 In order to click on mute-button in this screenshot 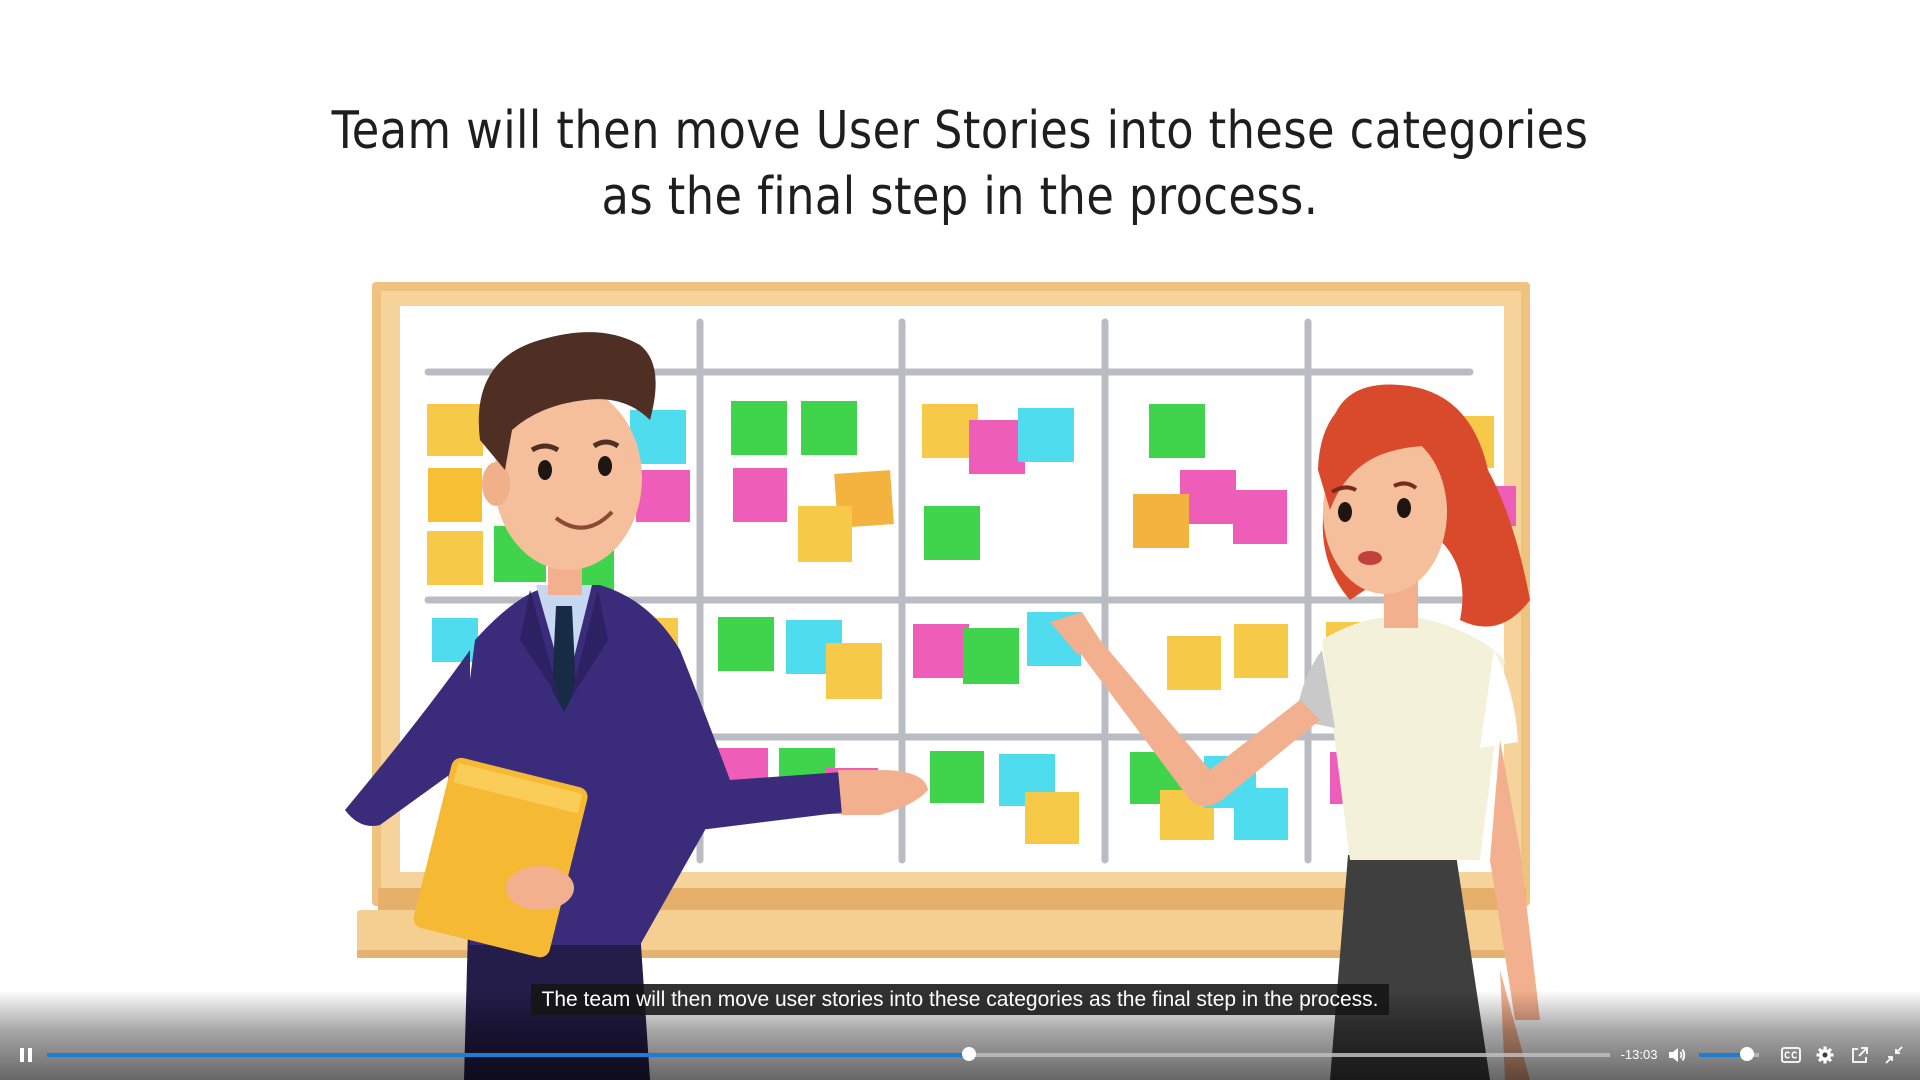, I will do `click(1677, 1055)`.